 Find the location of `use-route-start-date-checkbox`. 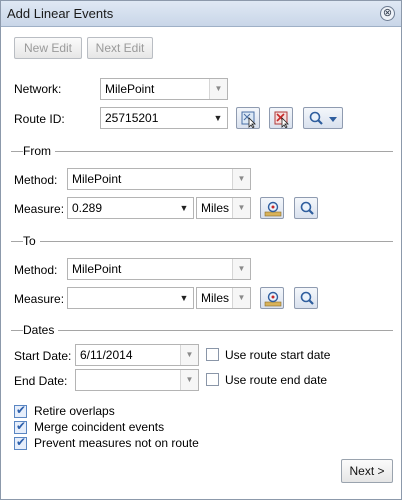

use-route-start-date-checkbox is located at coordinates (212, 354).